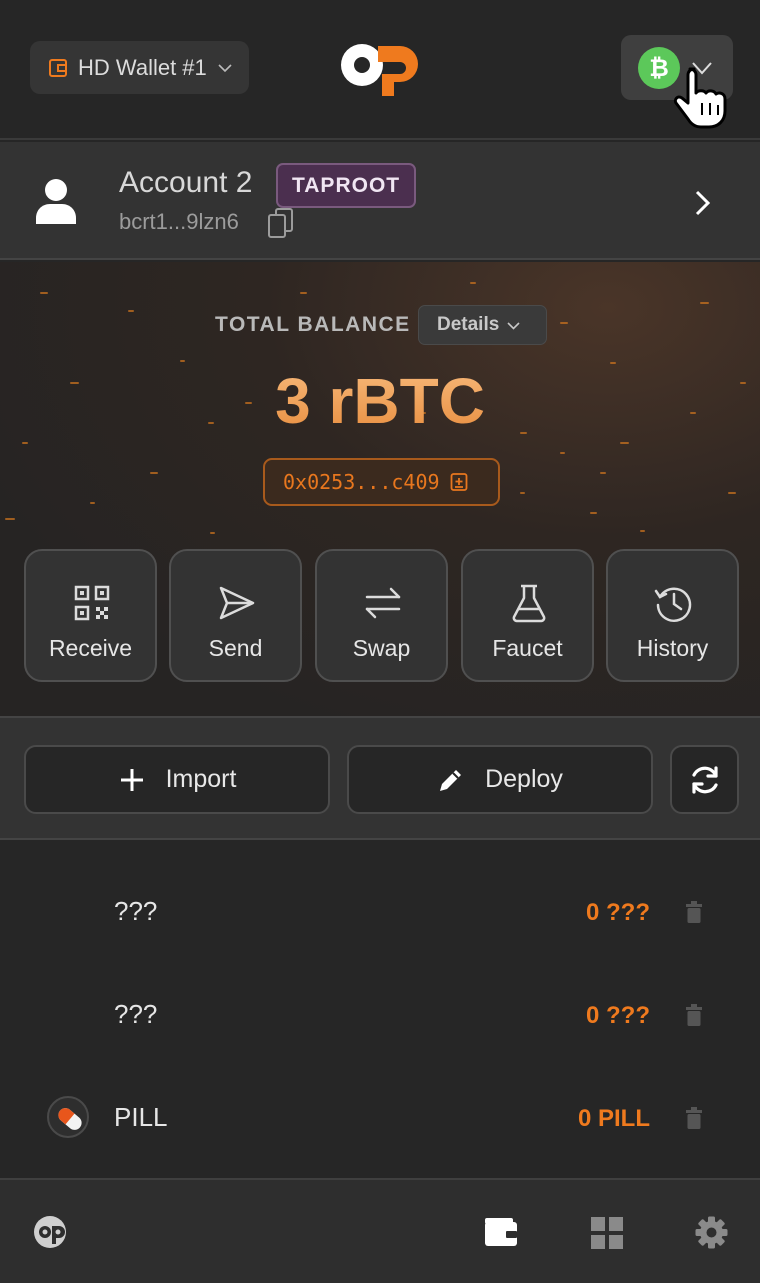 Image resolution: width=760 pixels, height=1283 pixels. I want to click on swap-button: Swap, so click(381, 615).